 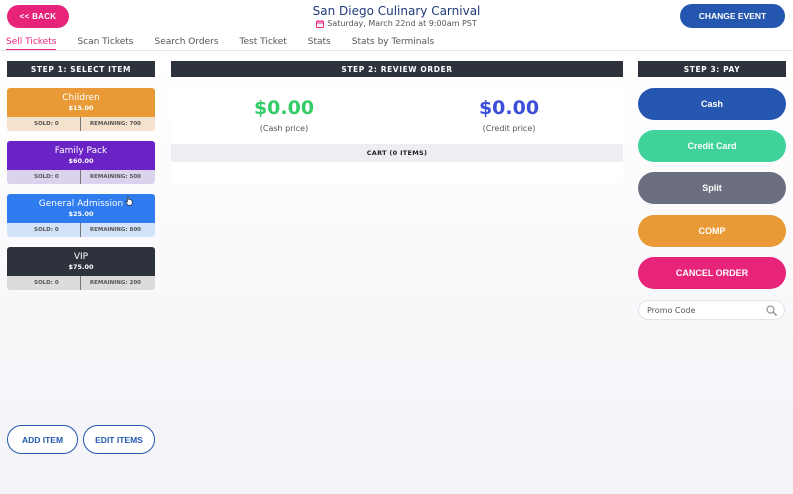 I want to click on add-item-button: ADD ITEM, so click(x=42, y=439).